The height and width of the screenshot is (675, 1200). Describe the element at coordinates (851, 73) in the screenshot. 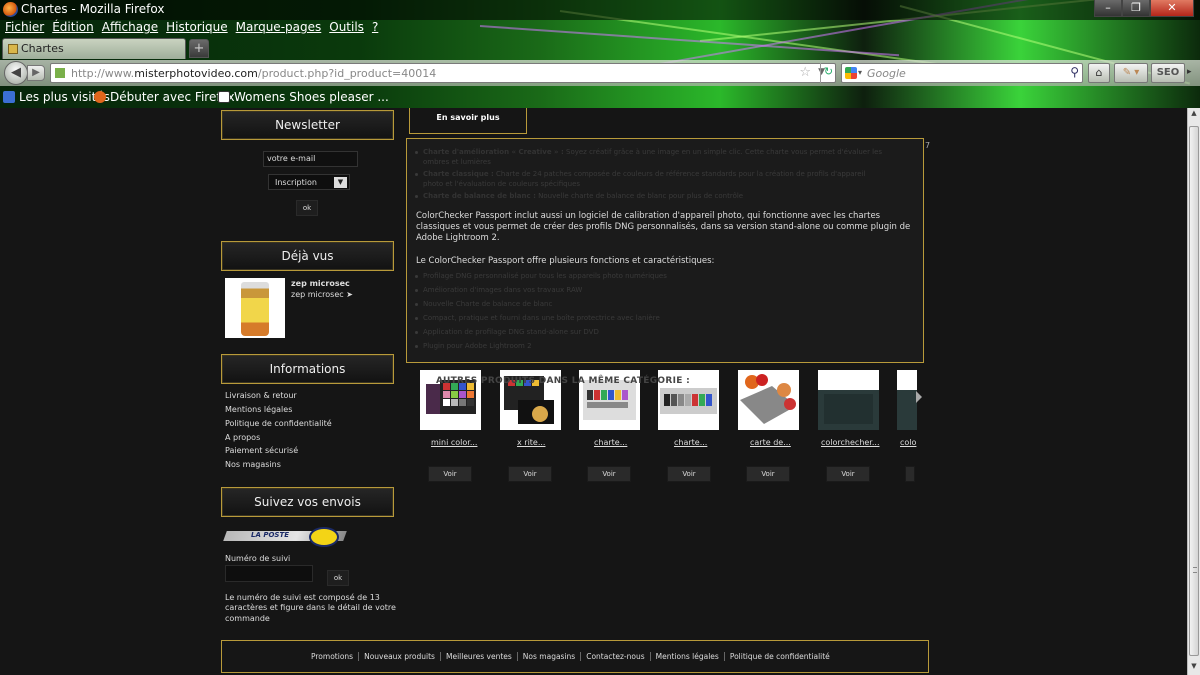

I see `google-engine-icon` at that location.